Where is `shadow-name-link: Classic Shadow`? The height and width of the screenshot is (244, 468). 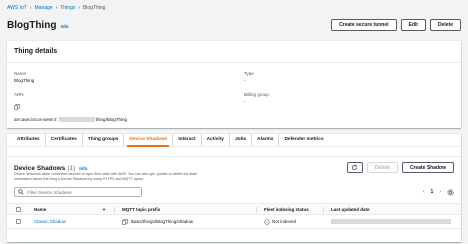
shadow-name-link: Classic Shadow is located at coordinates (50, 221).